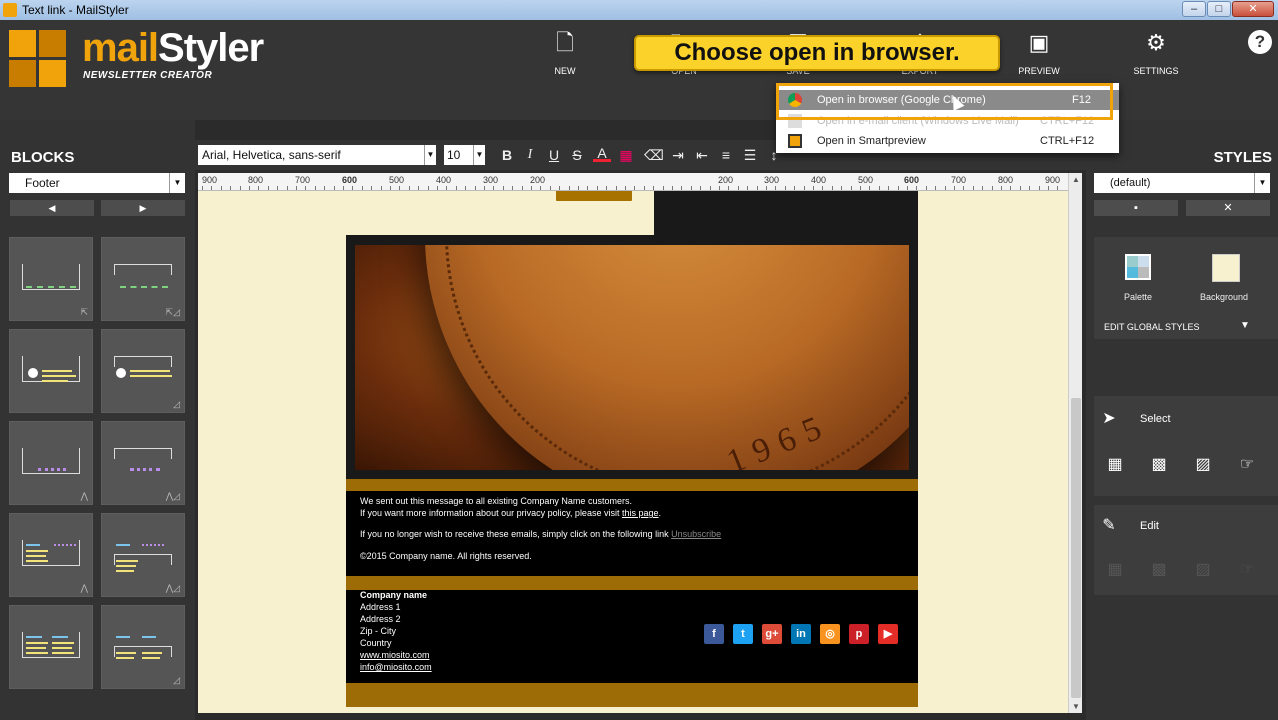 The height and width of the screenshot is (720, 1278). Describe the element at coordinates (1039, 56) in the screenshot. I see `preview-button: ▣ PREVIEW` at that location.